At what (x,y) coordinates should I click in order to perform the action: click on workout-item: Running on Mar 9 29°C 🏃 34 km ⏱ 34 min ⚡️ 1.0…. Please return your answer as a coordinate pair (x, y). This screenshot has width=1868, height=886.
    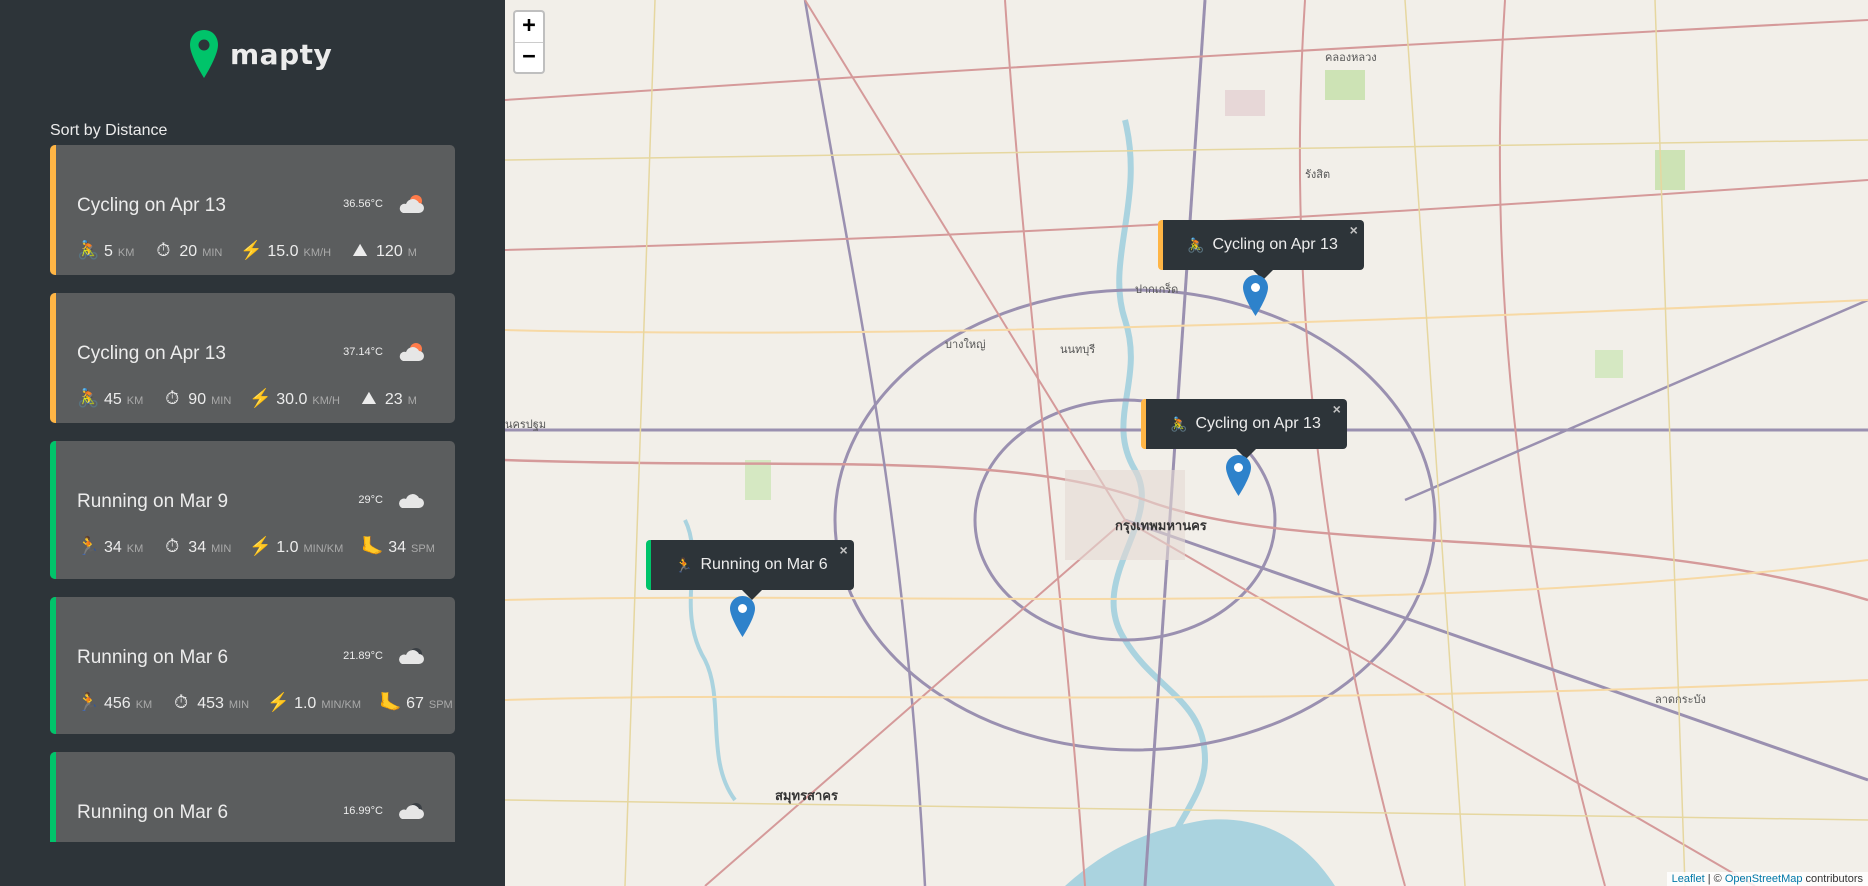
    Looking at the image, I should click on (252, 510).